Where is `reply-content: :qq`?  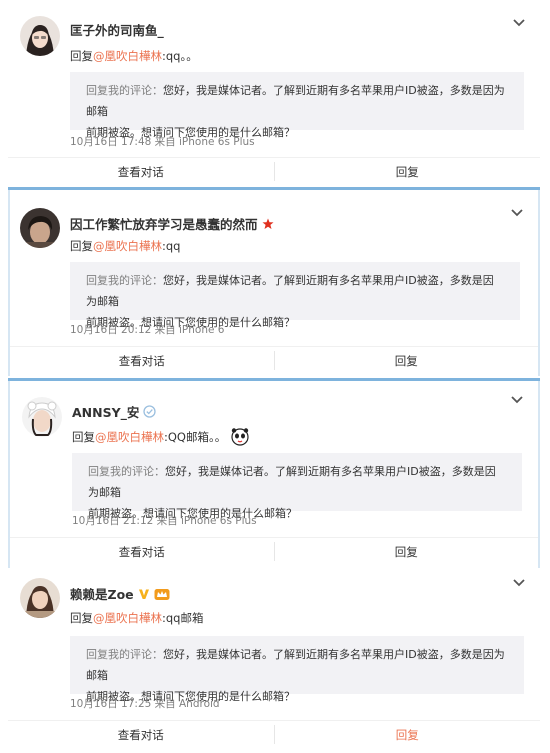
reply-content: :qq is located at coordinates (171, 246).